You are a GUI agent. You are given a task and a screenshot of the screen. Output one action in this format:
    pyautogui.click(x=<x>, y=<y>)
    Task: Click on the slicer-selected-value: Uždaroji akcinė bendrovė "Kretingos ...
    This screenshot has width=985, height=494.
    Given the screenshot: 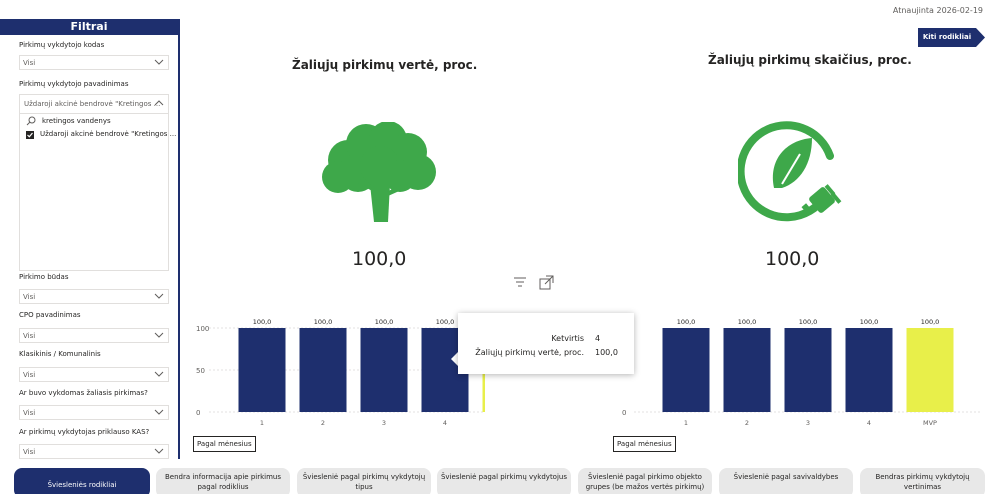 What is the action you would take?
    pyautogui.click(x=92, y=104)
    